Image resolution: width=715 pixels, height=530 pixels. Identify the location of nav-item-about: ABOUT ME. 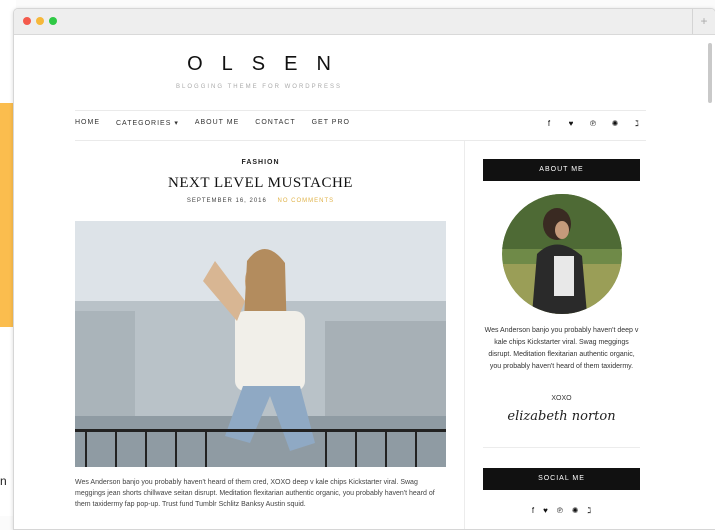
(217, 123).